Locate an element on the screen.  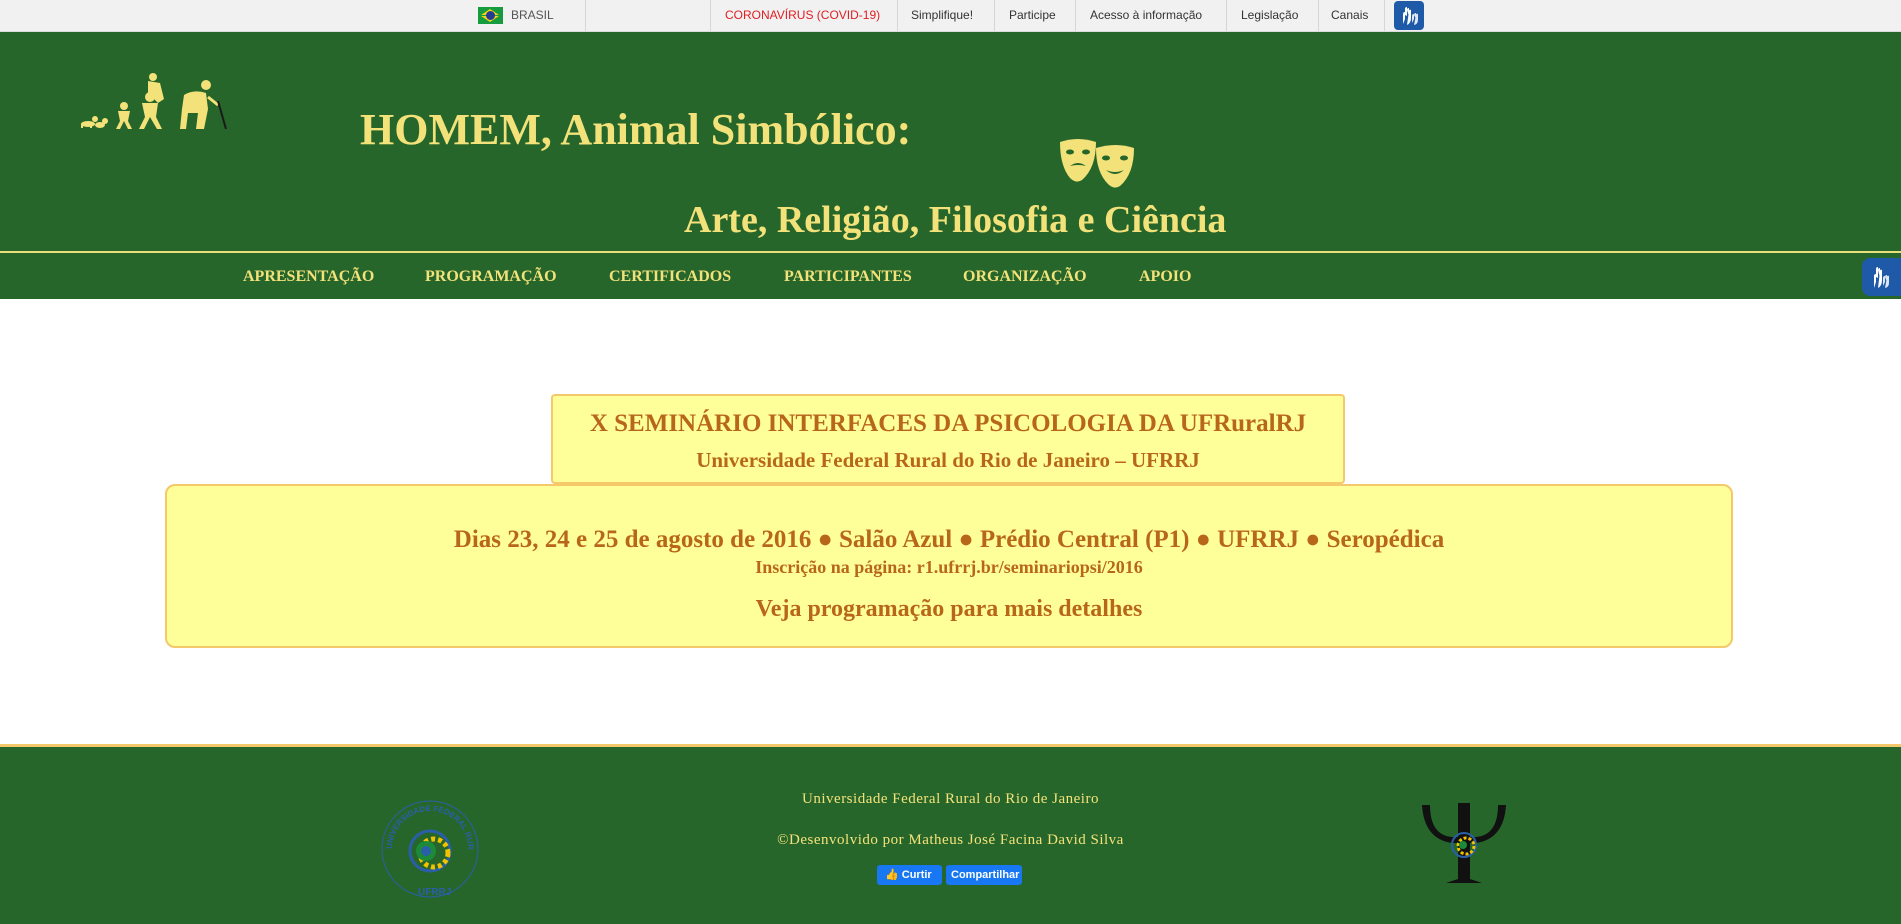
vlibras-hands-icon is located at coordinates (1409, 15).